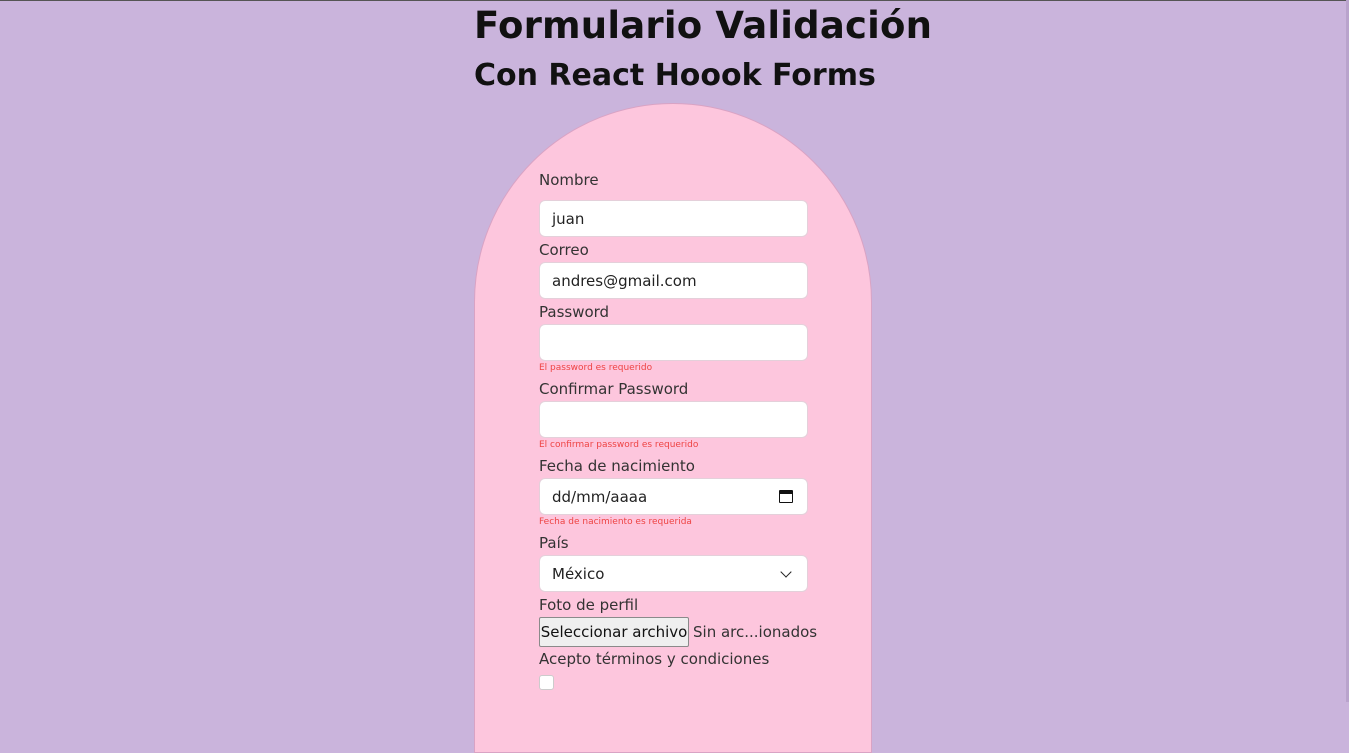 The width and height of the screenshot is (1349, 753). Describe the element at coordinates (564, 250) in the screenshot. I see `correo-label: Correo` at that location.